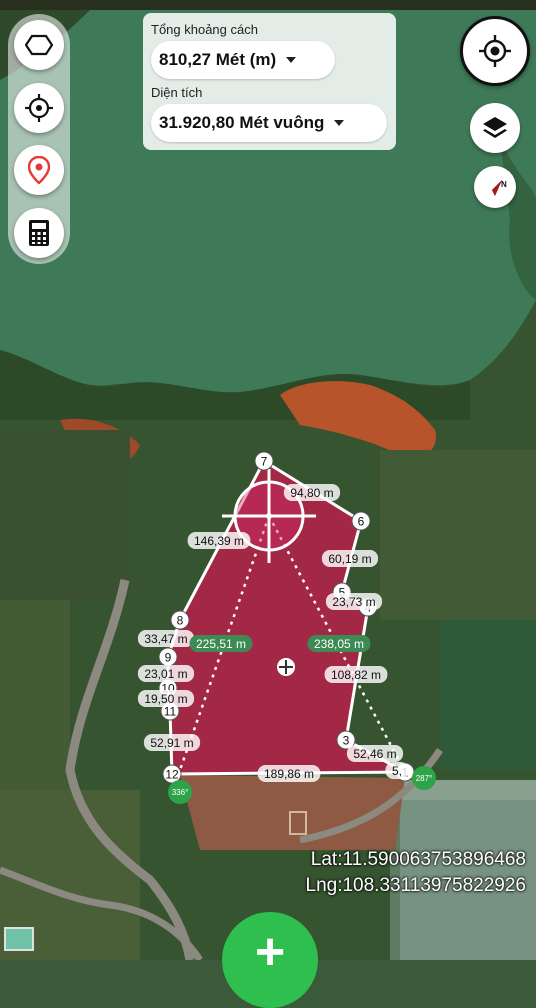 The height and width of the screenshot is (1008, 536). I want to click on crosshair-button, so click(39, 108).